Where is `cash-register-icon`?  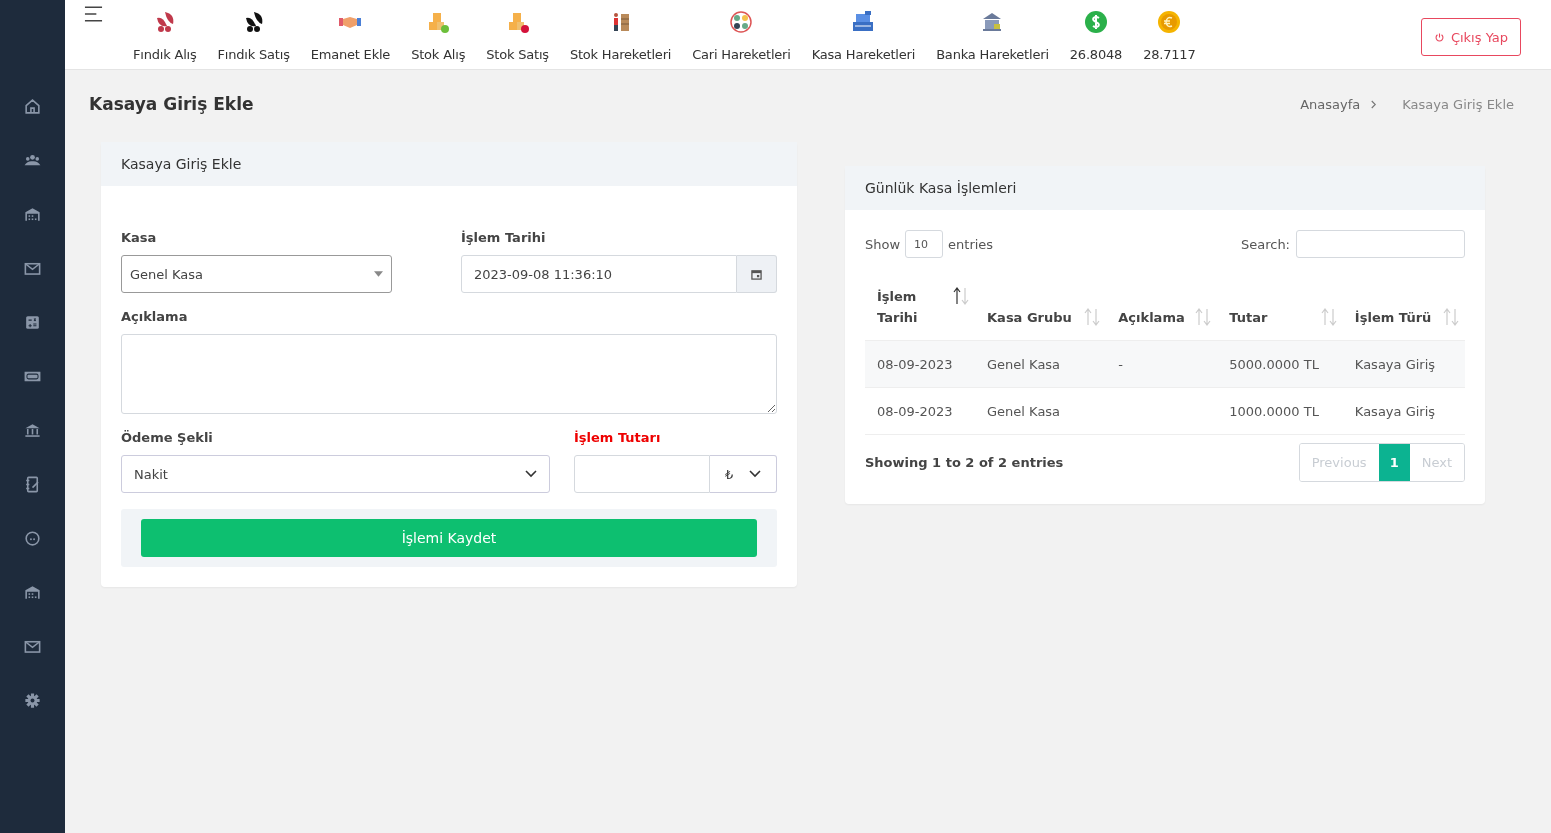
cash-register-icon is located at coordinates (863, 22).